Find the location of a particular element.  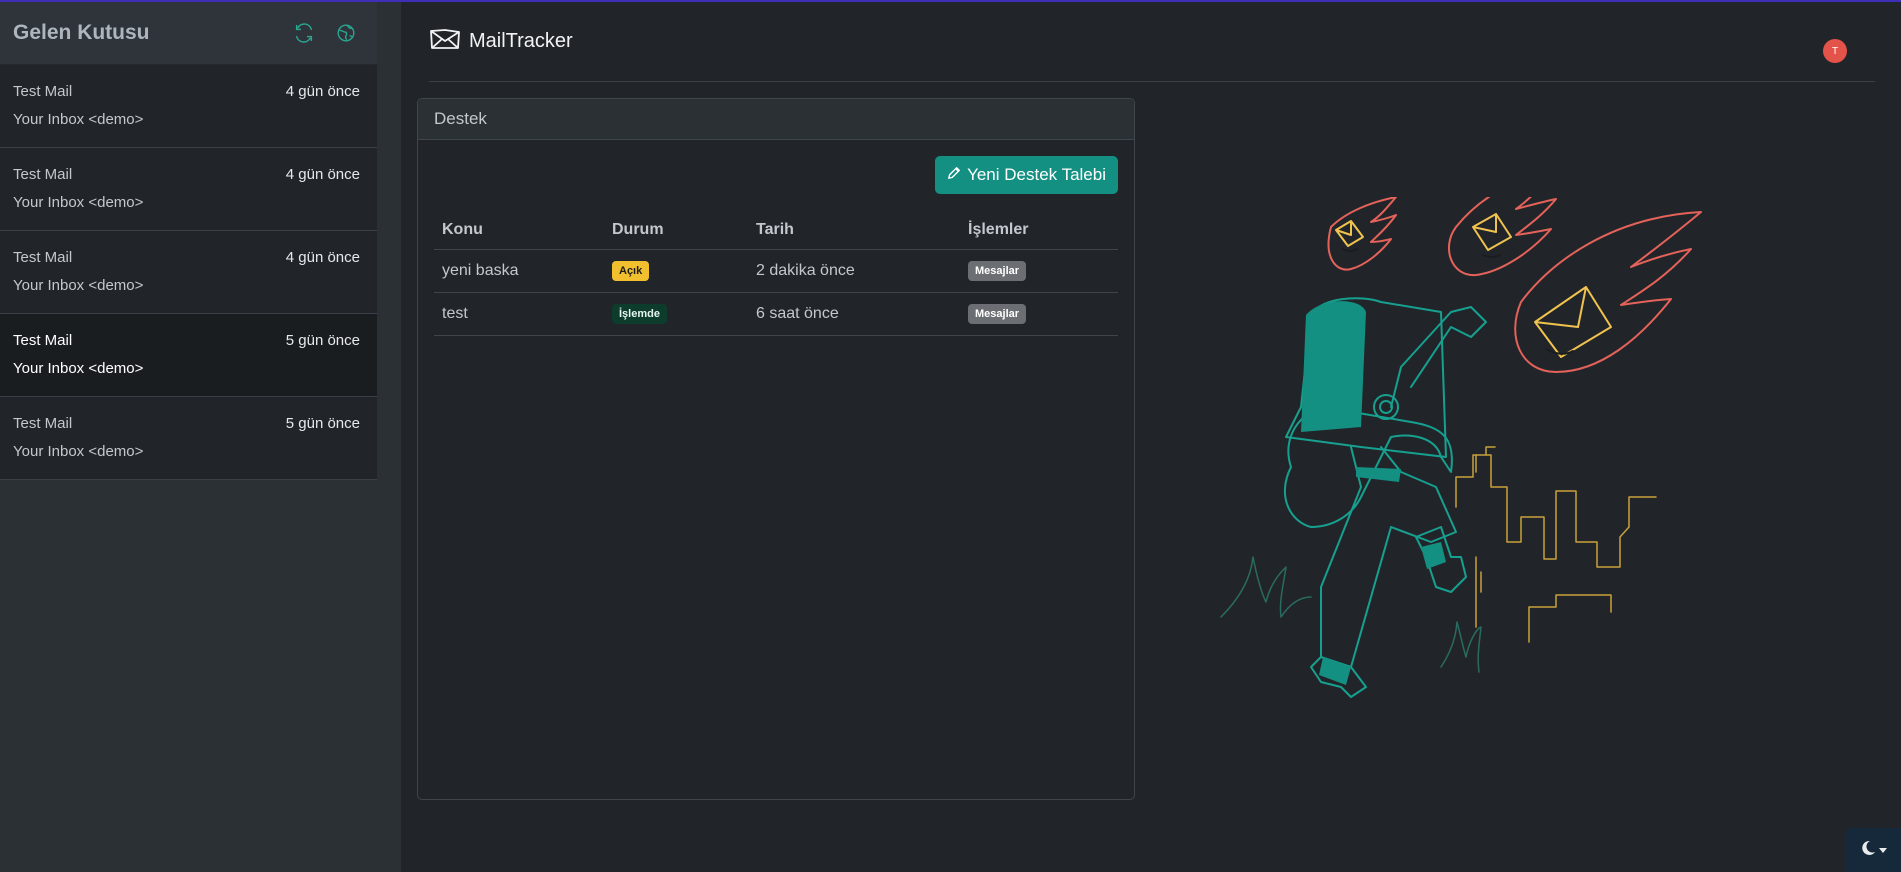

ticket-subject: yeni baska is located at coordinates (519, 271).